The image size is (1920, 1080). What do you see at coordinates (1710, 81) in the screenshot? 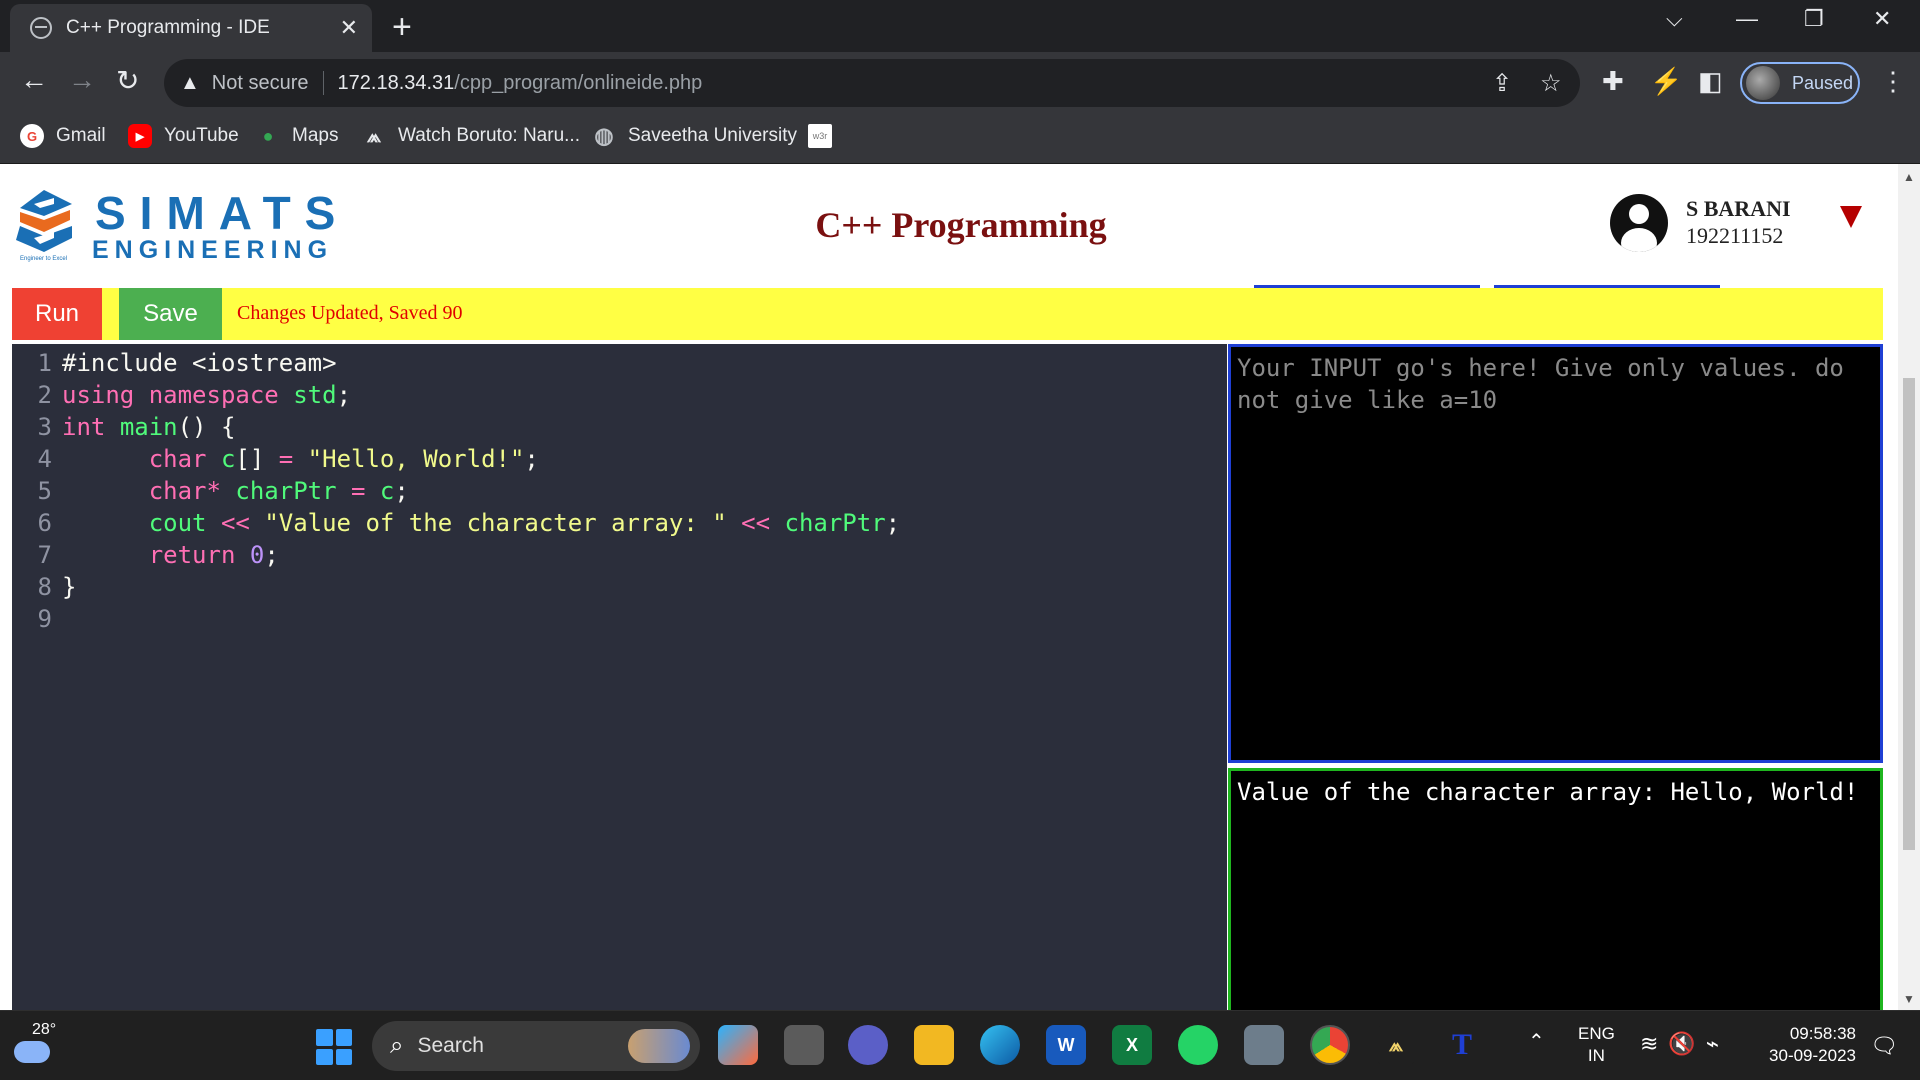
I see `side-panel-icon: ◧` at bounding box center [1710, 81].